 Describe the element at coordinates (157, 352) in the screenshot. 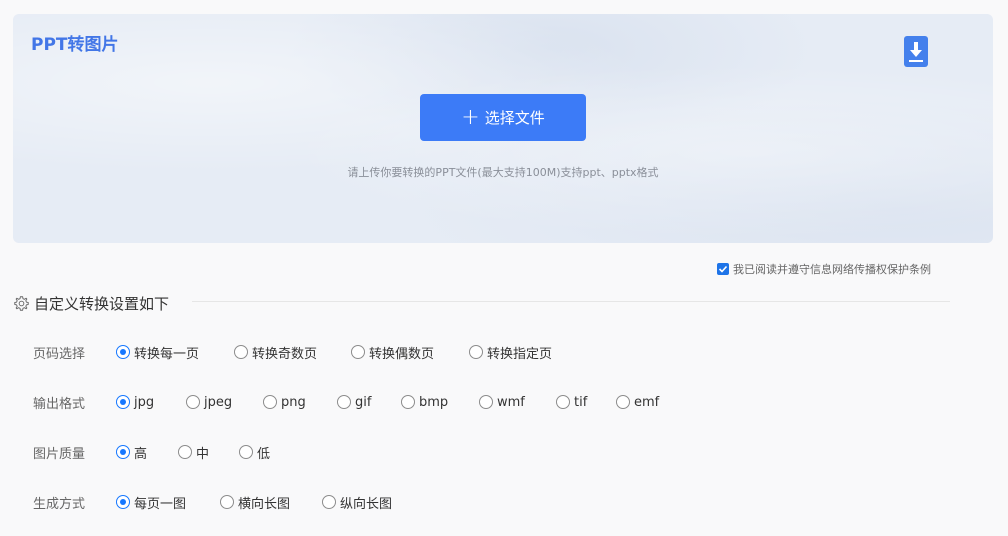

I see `radio-convert-every-page: 转换每一页` at that location.